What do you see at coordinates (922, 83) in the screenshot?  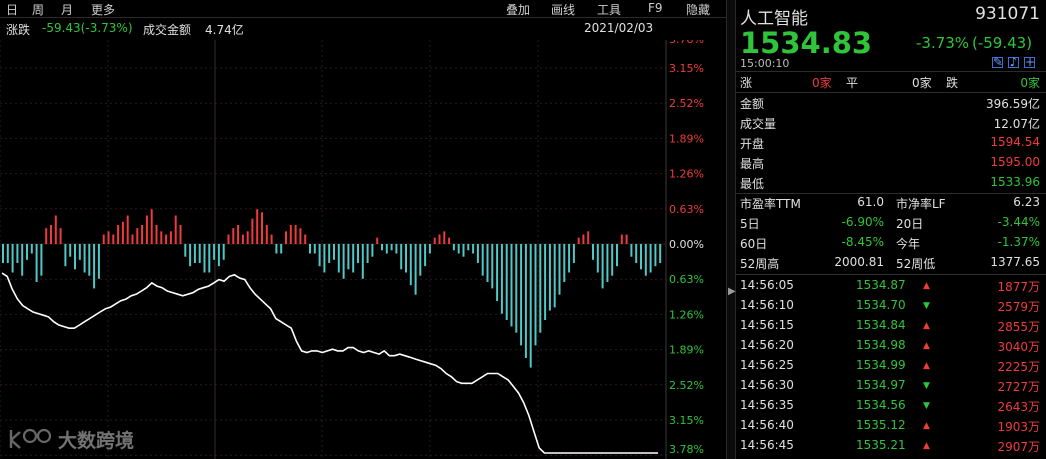 I see `flat-count: 0家` at bounding box center [922, 83].